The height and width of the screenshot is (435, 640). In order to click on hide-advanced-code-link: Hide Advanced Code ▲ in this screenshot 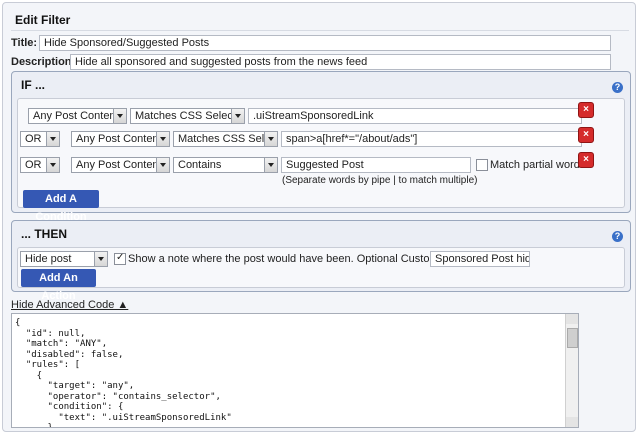, I will do `click(69, 305)`.